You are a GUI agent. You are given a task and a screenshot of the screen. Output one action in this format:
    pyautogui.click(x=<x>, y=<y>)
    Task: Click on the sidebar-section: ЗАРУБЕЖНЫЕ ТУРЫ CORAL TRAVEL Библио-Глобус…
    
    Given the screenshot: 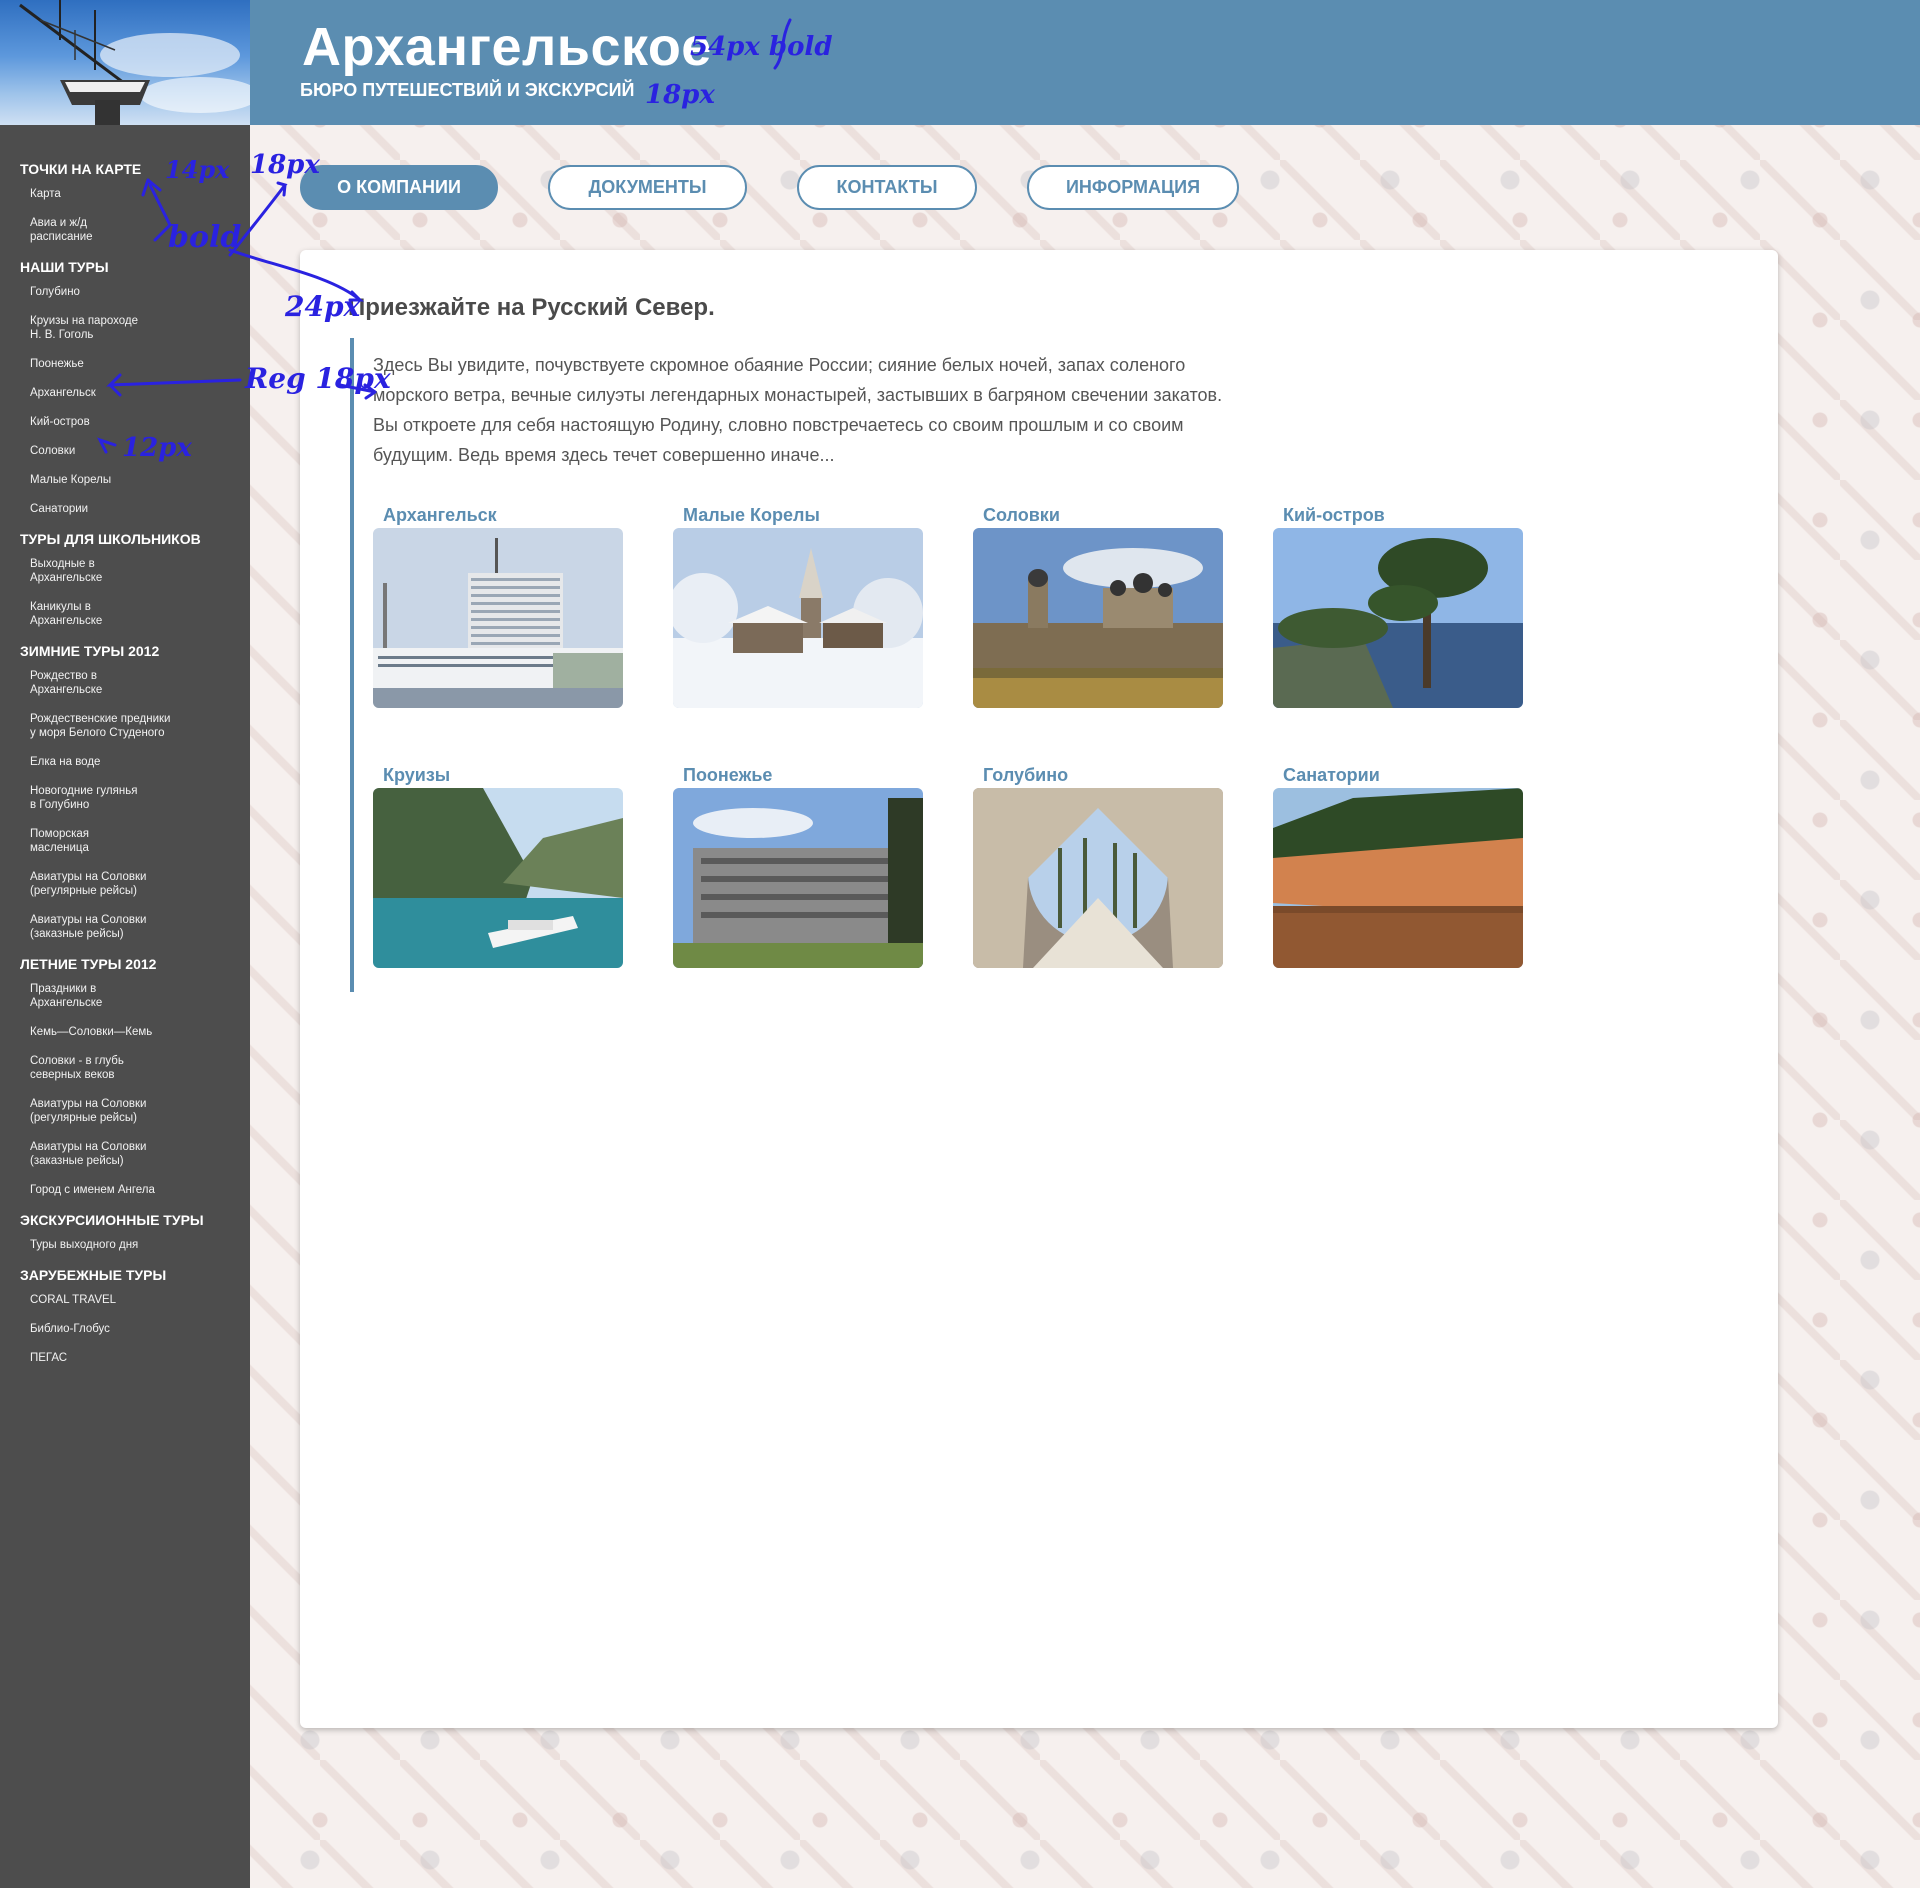 What is the action you would take?
    pyautogui.click(x=125, y=1316)
    